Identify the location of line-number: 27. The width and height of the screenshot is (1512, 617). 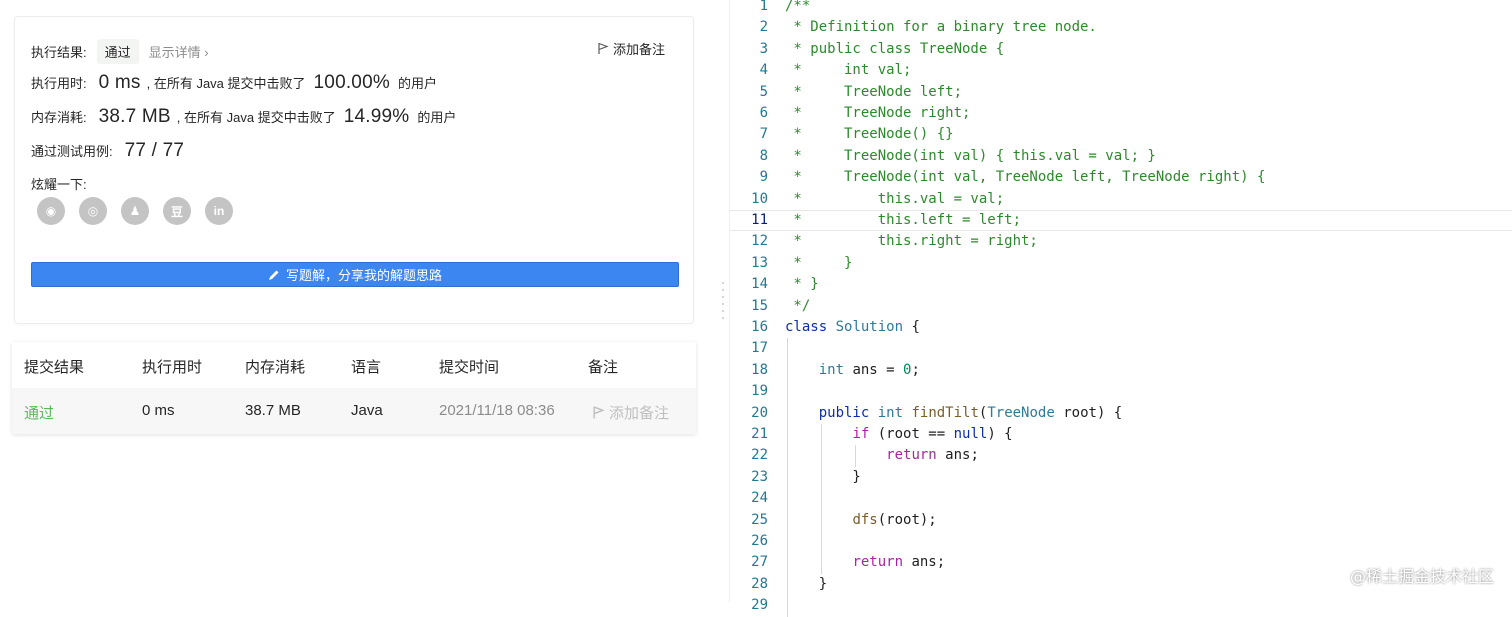
(759, 562).